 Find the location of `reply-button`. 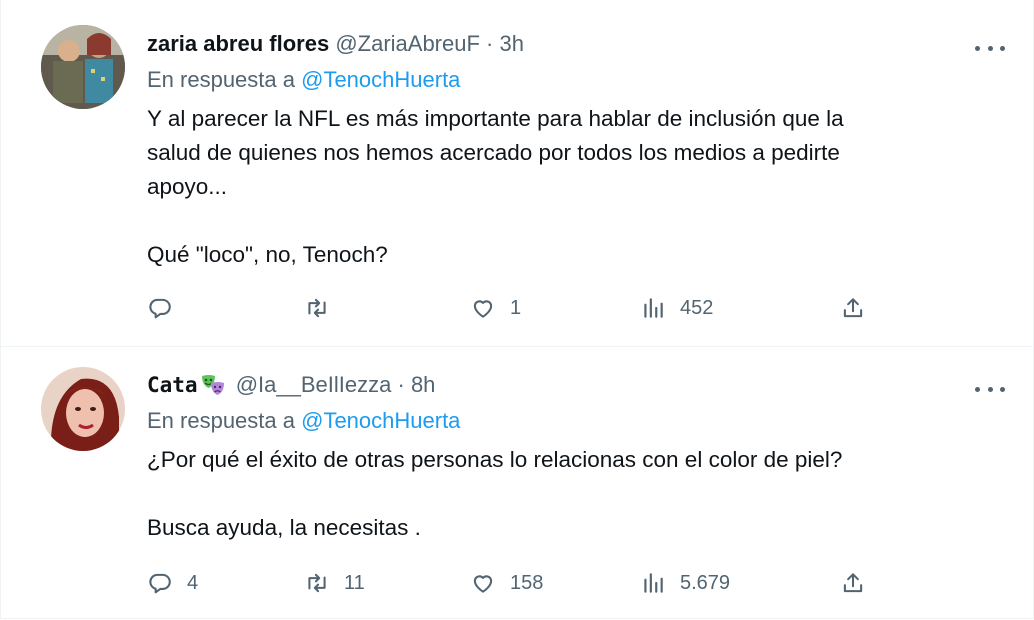

reply-button is located at coordinates (167, 308).